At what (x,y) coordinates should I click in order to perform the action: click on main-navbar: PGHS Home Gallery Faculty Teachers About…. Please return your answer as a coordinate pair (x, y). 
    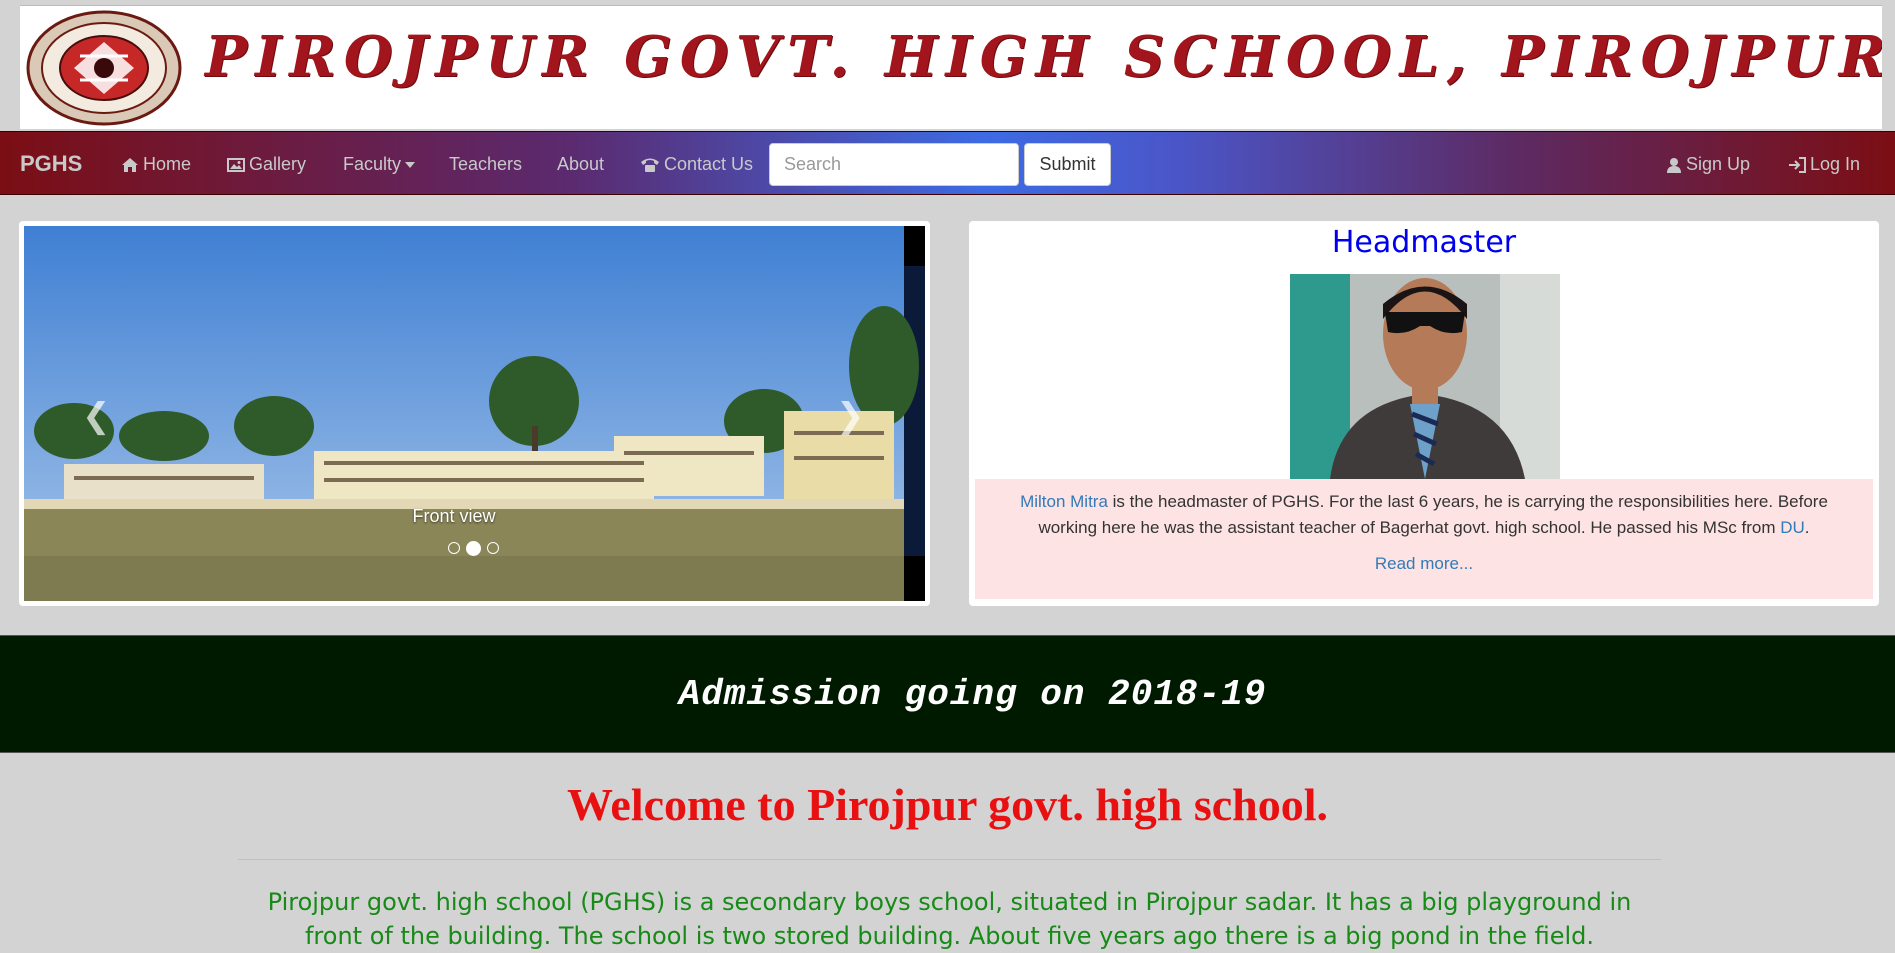
    Looking at the image, I should click on (947, 163).